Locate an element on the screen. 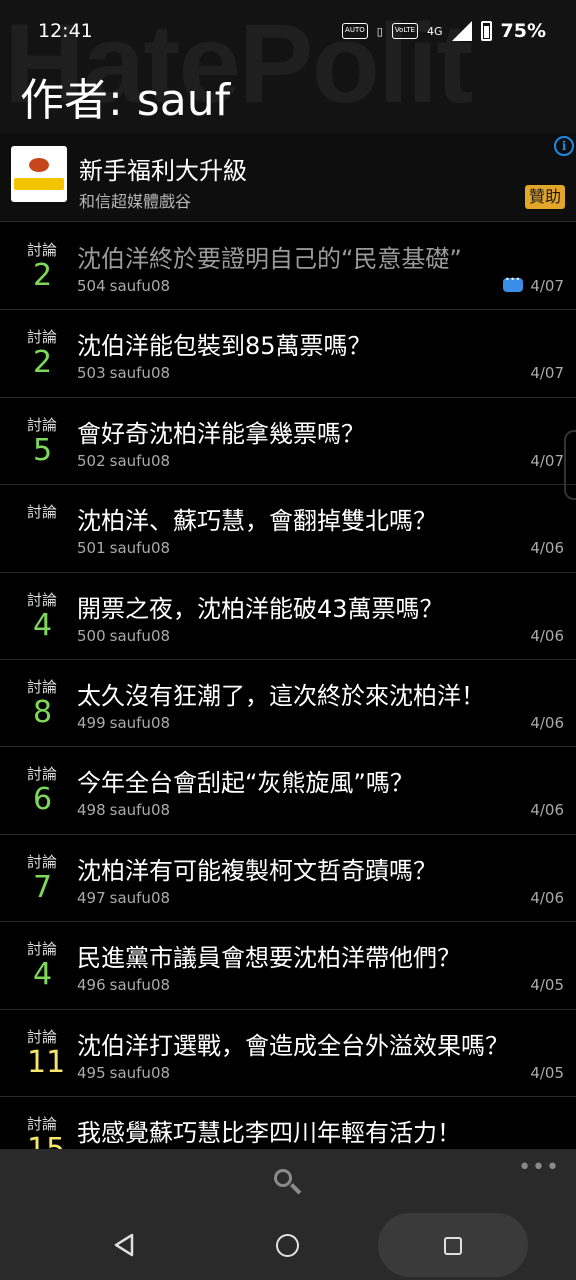 The width and height of the screenshot is (576, 1280). ad-logo is located at coordinates (39, 174).